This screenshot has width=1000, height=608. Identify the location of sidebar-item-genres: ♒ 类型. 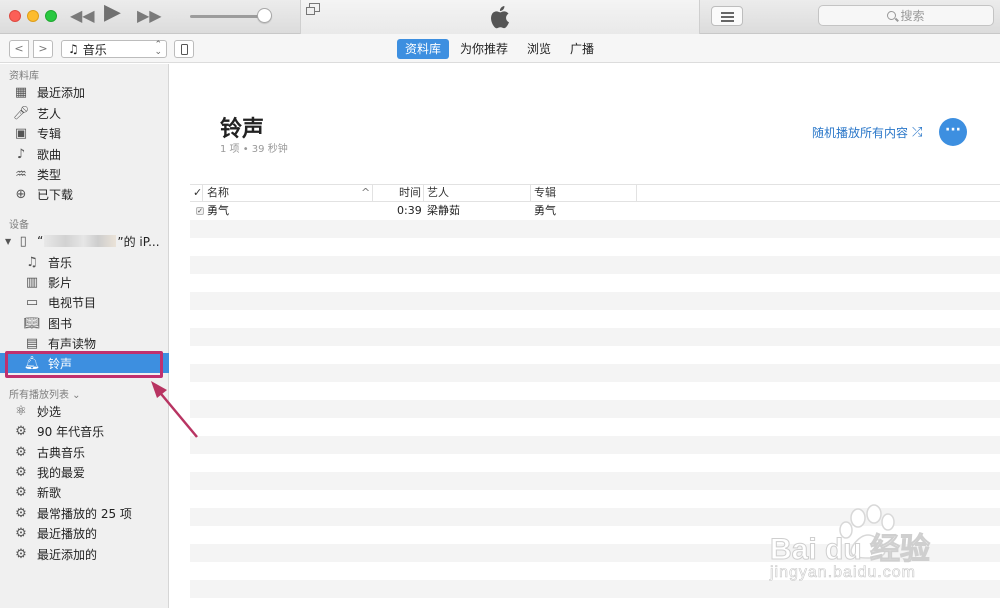
(84, 174).